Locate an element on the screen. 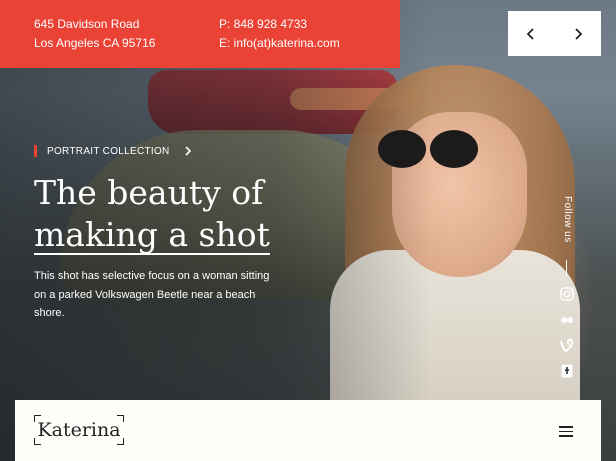 The image size is (616, 461). follow-us-label: Follow us is located at coordinates (567, 219).